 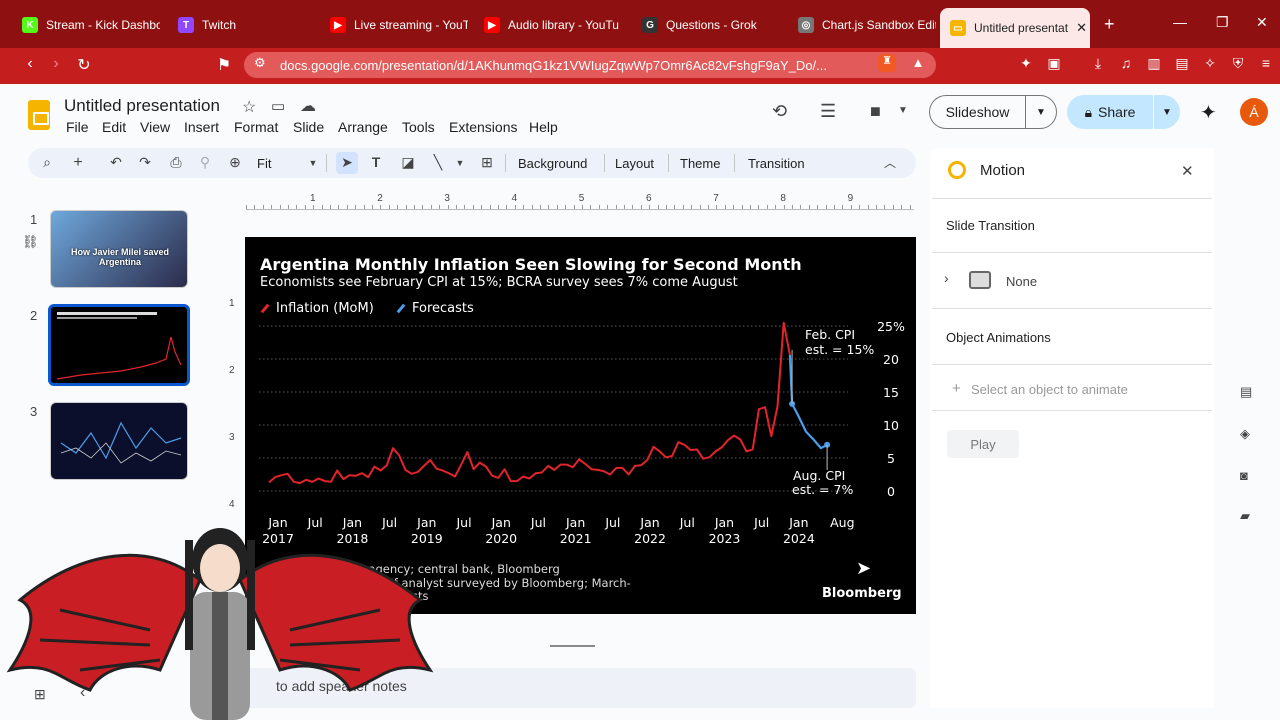 I want to click on new-tab-icon: +, so click(x=1109, y=24).